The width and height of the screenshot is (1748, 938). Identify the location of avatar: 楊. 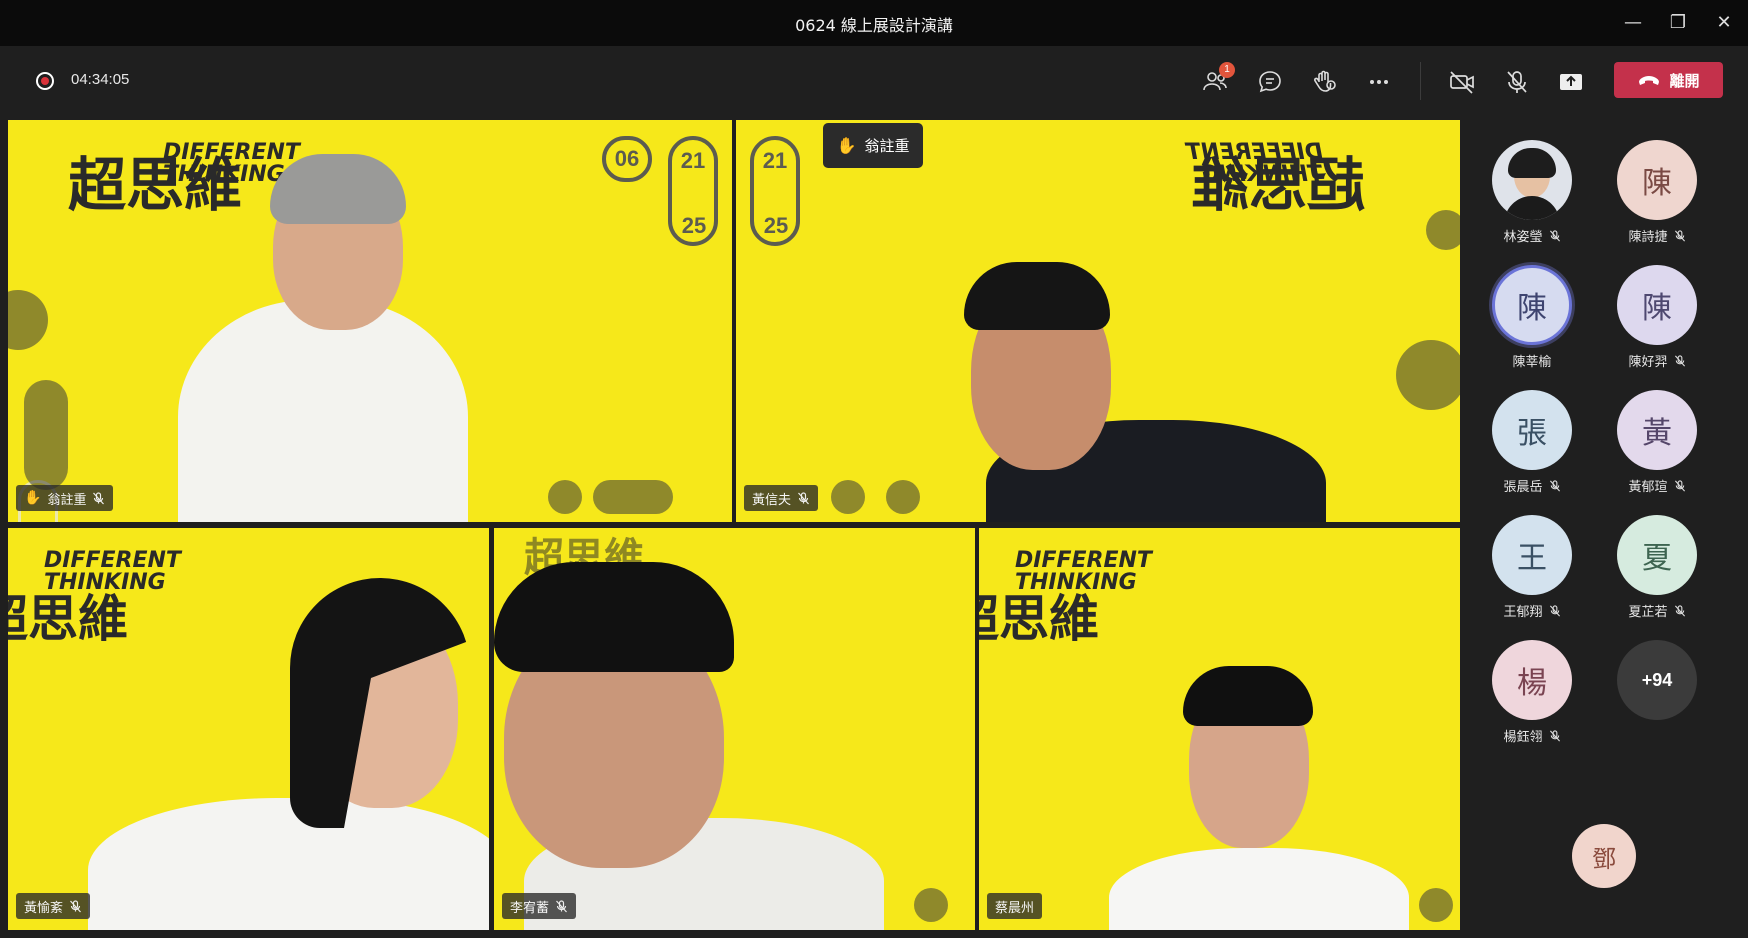
(1532, 680).